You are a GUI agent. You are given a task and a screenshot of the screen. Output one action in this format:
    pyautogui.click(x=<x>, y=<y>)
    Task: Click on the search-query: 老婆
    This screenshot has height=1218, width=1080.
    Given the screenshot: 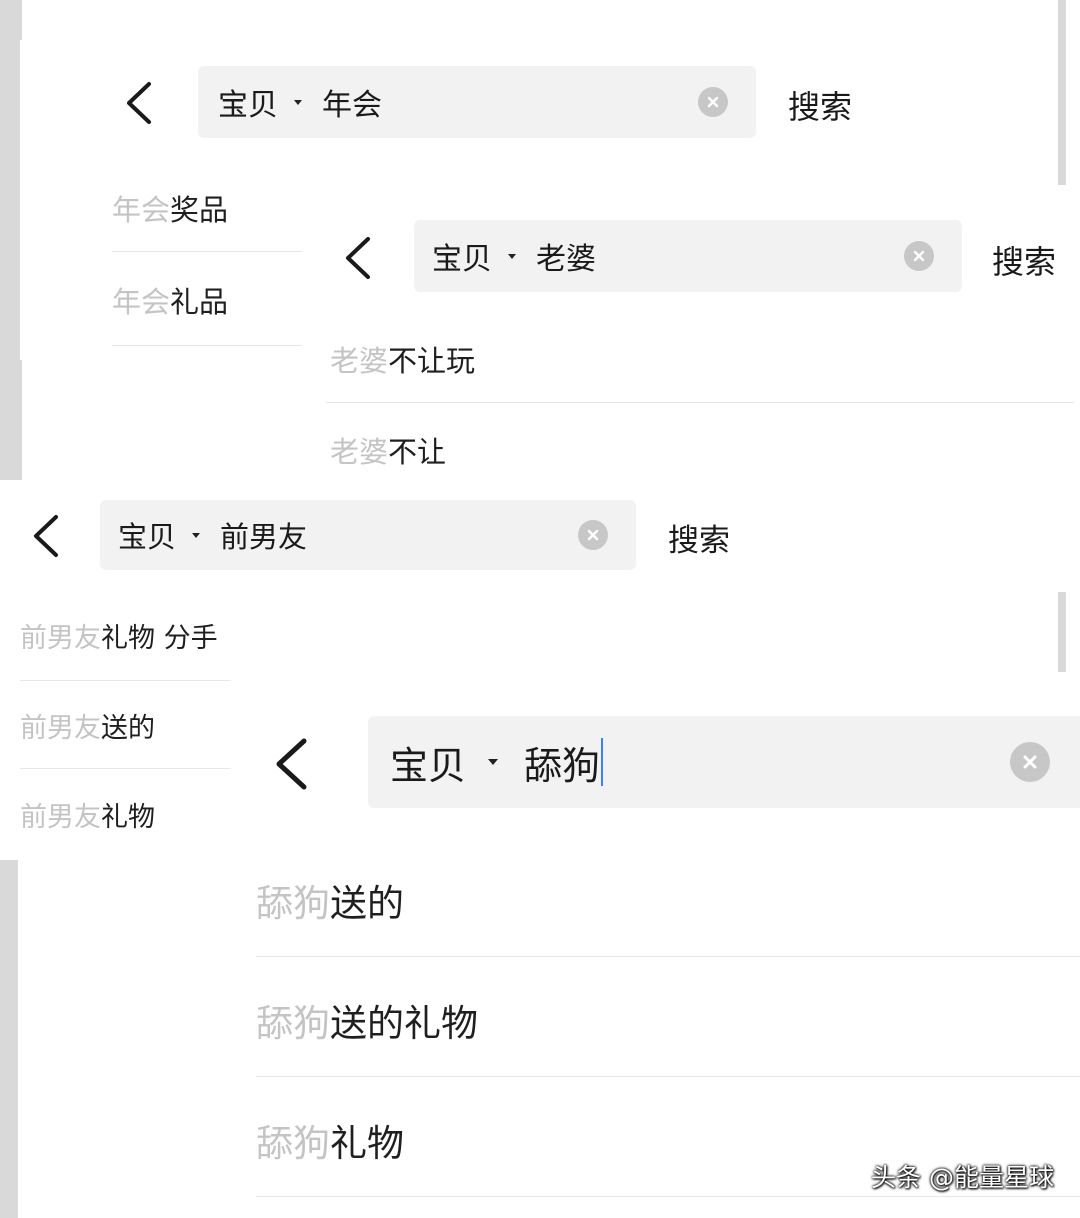 What is the action you would take?
    pyautogui.click(x=566, y=256)
    